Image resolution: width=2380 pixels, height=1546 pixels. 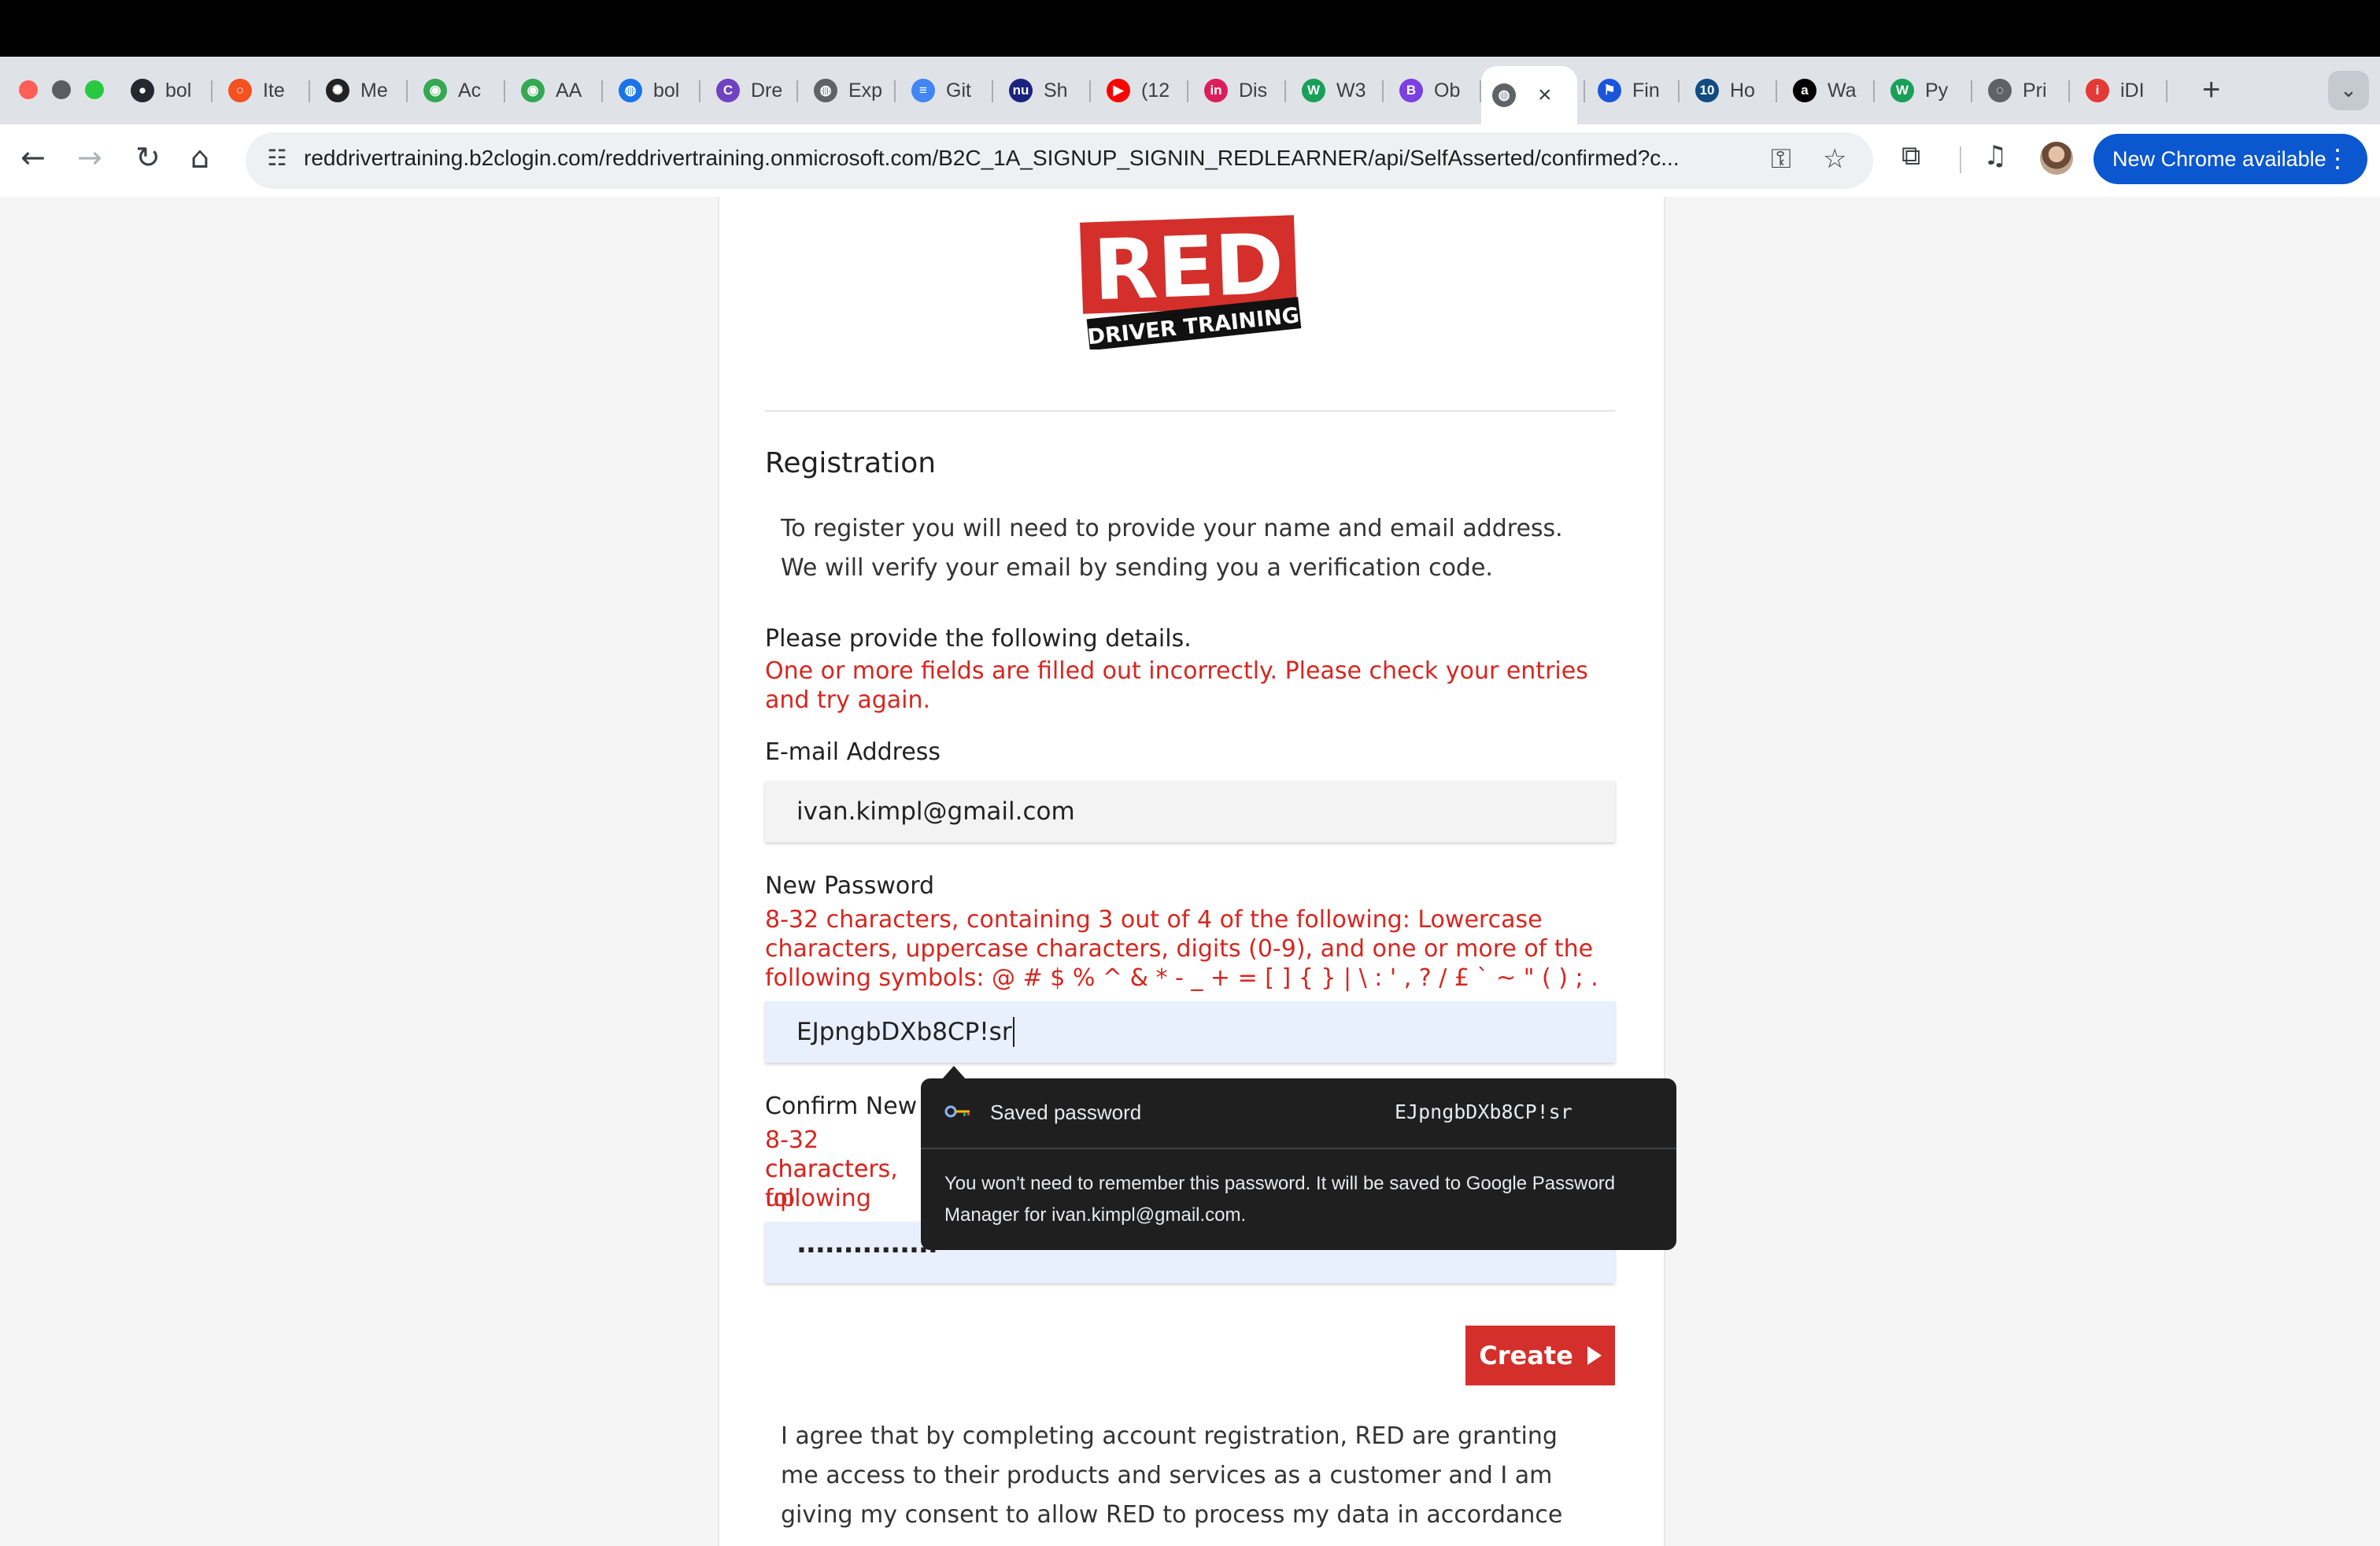 I want to click on new-tab-button: +, so click(x=2211, y=90).